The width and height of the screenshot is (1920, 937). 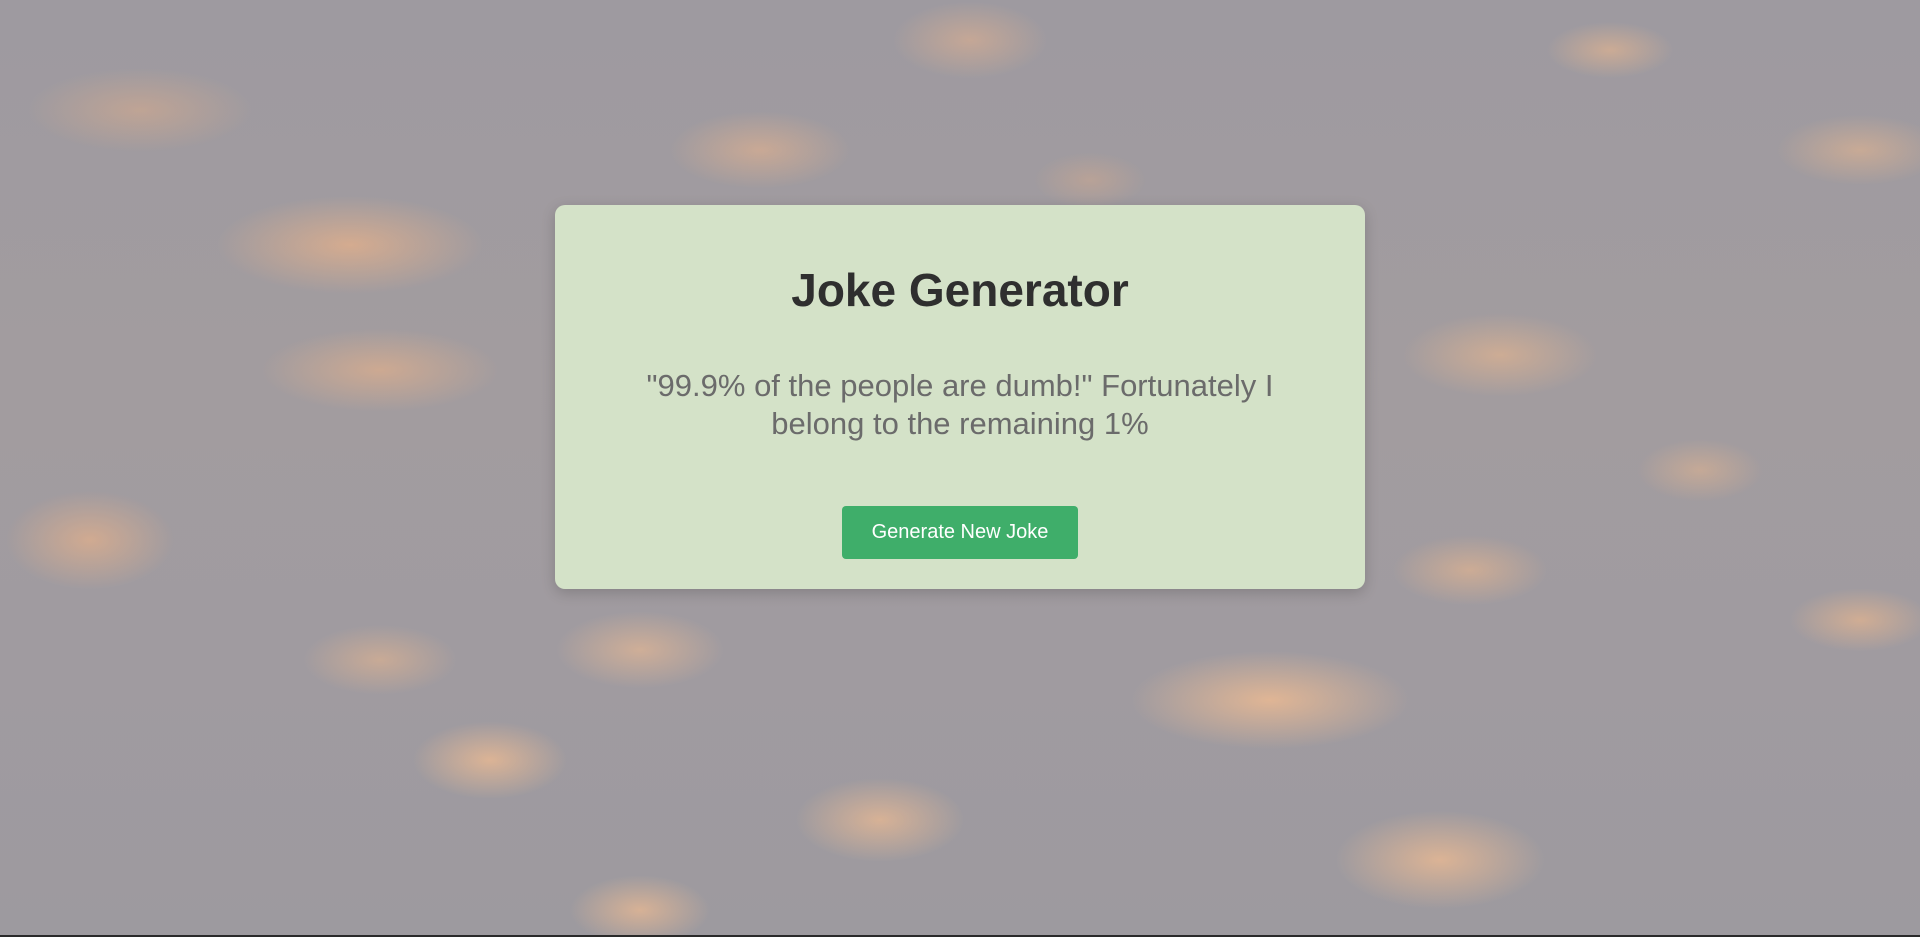 I want to click on page-title: Joke Generator, so click(x=960, y=290).